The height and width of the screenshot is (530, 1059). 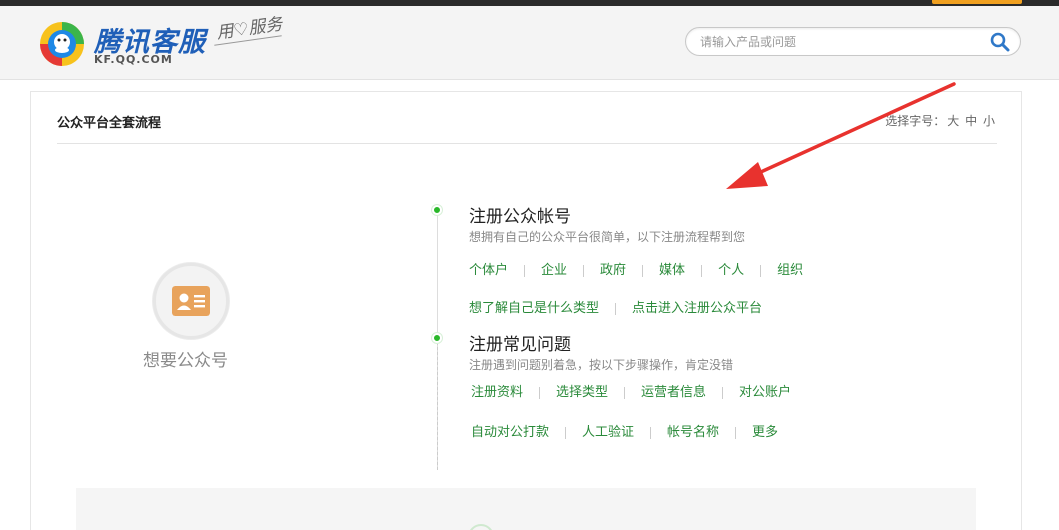 What do you see at coordinates (249, 29) in the screenshot?
I see `slogan: 用♡服务` at bounding box center [249, 29].